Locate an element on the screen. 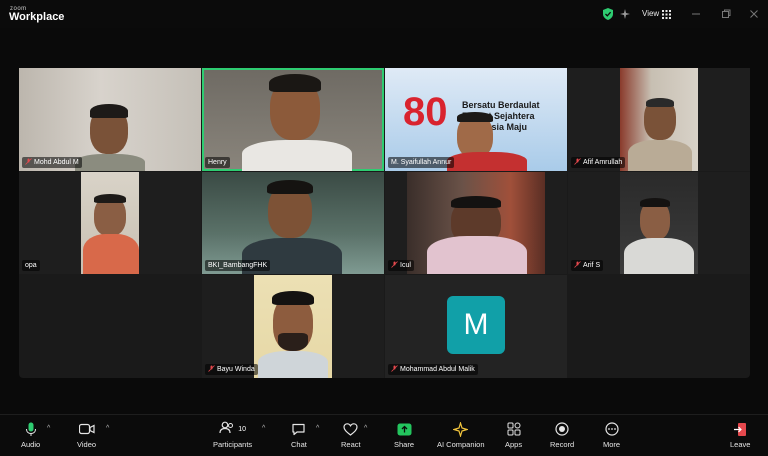 Image resolution: width=768 pixels, height=456 pixels. video-camera-icon is located at coordinates (86, 429).